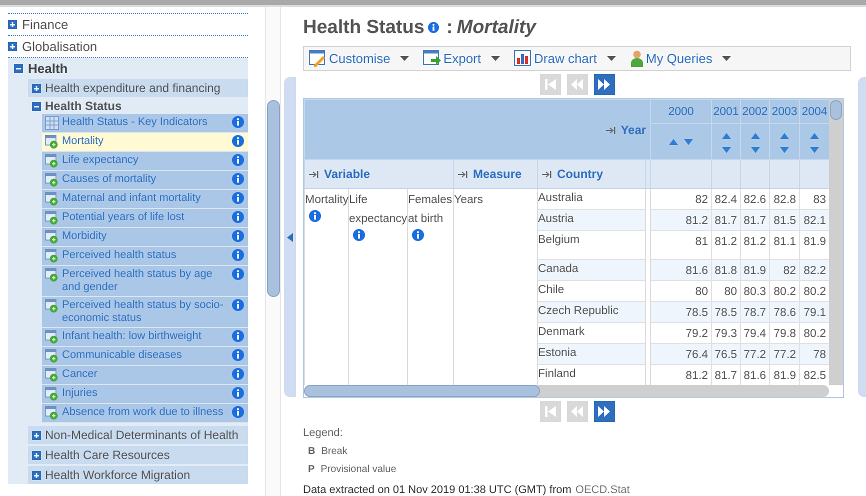 The width and height of the screenshot is (866, 496). Describe the element at coordinates (290, 237) in the screenshot. I see `collapse-arrow-icon` at that location.